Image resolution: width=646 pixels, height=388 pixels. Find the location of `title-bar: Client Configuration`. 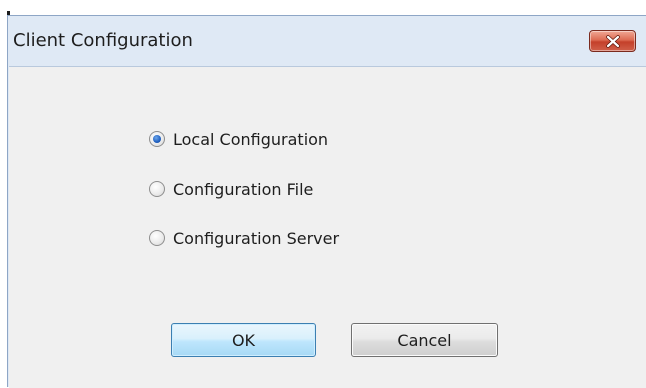

title-bar: Client Configuration is located at coordinates (327, 41).